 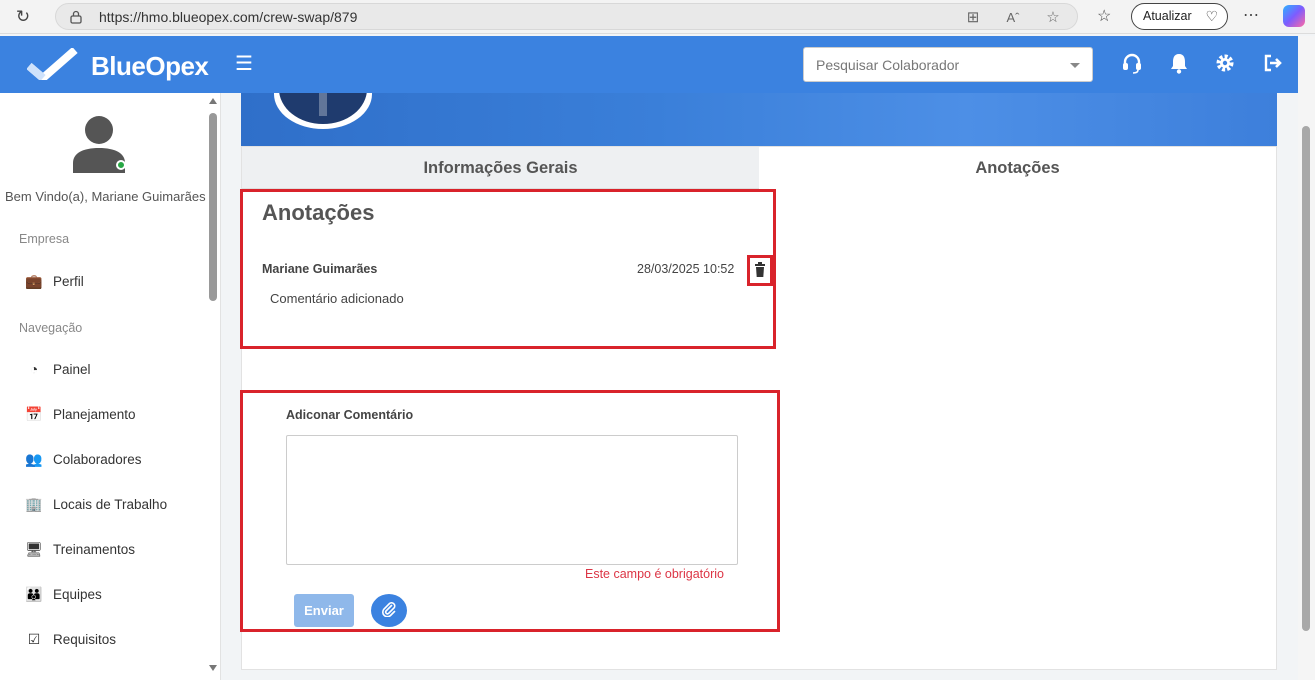 What do you see at coordinates (1053, 17) in the screenshot?
I see `star-icon: ☆` at bounding box center [1053, 17].